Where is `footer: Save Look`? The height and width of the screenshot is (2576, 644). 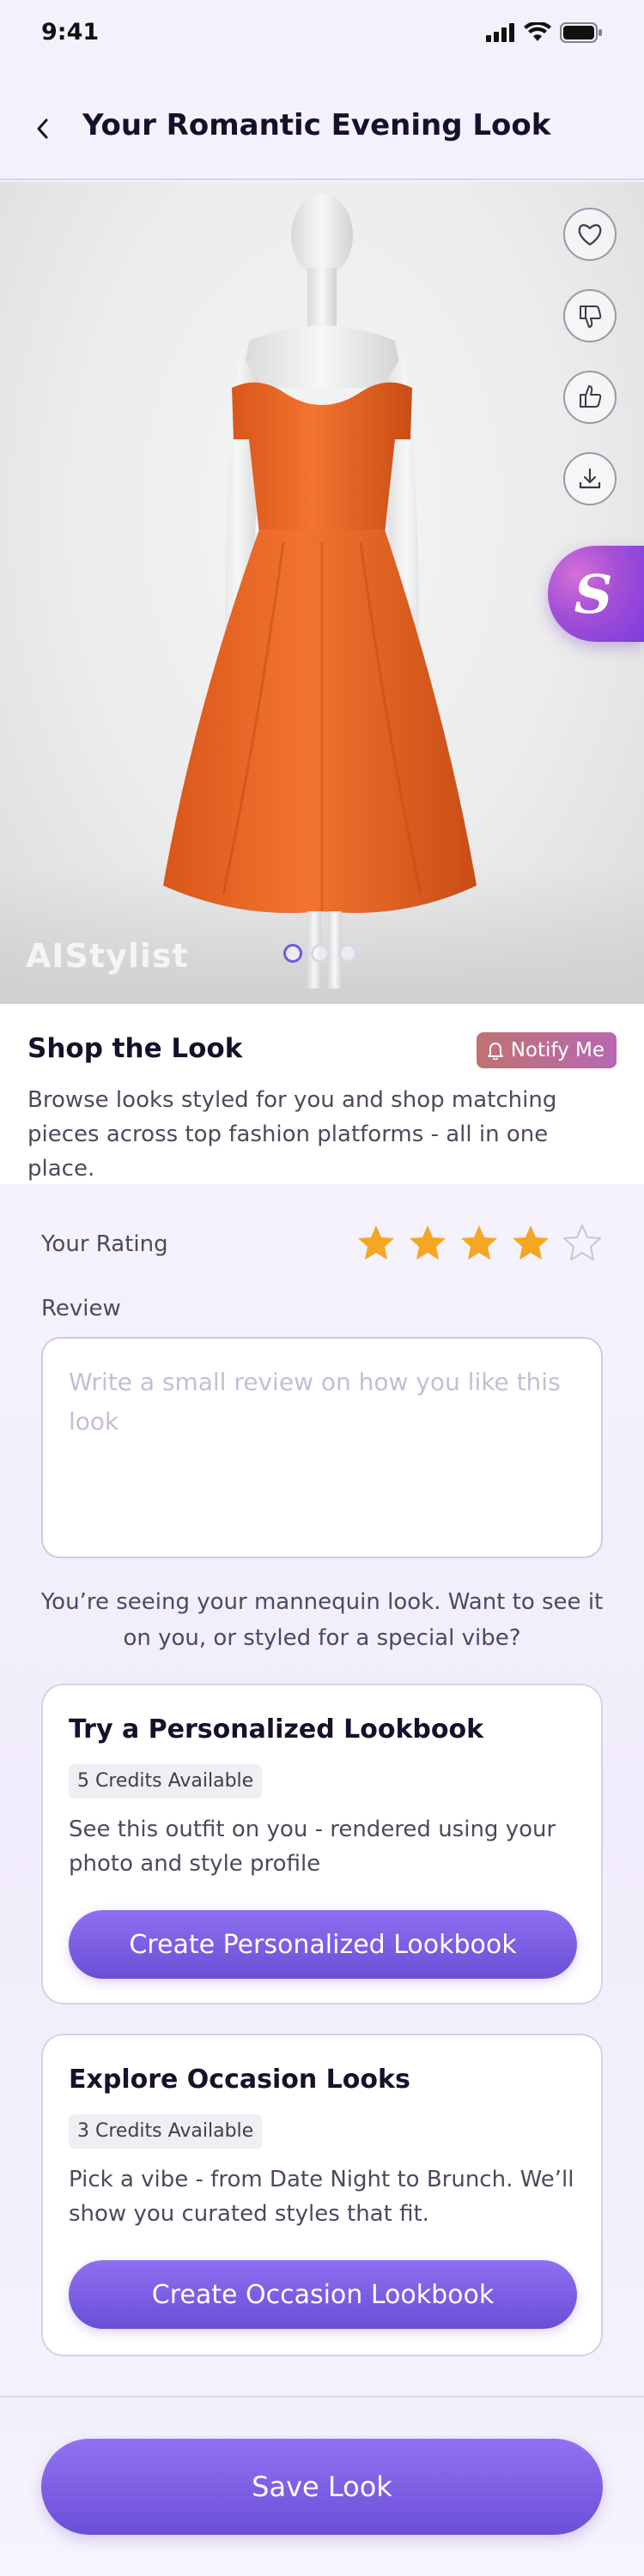
footer: Save Look is located at coordinates (322, 2486).